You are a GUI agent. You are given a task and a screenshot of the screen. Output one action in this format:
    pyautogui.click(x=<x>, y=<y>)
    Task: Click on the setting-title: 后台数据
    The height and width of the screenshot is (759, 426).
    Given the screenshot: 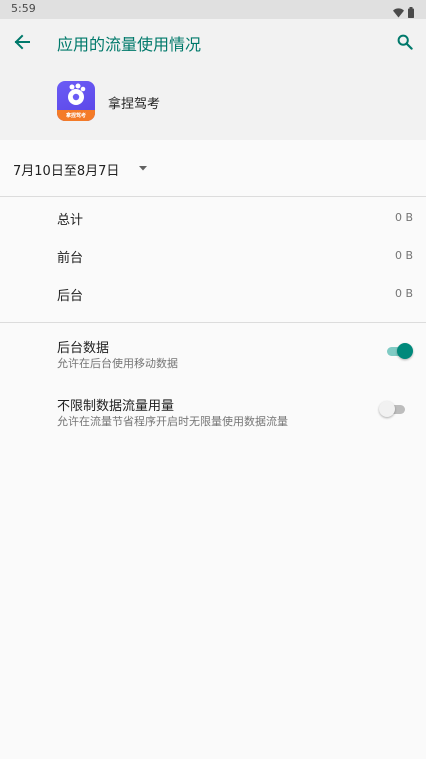 What is the action you would take?
    pyautogui.click(x=83, y=348)
    